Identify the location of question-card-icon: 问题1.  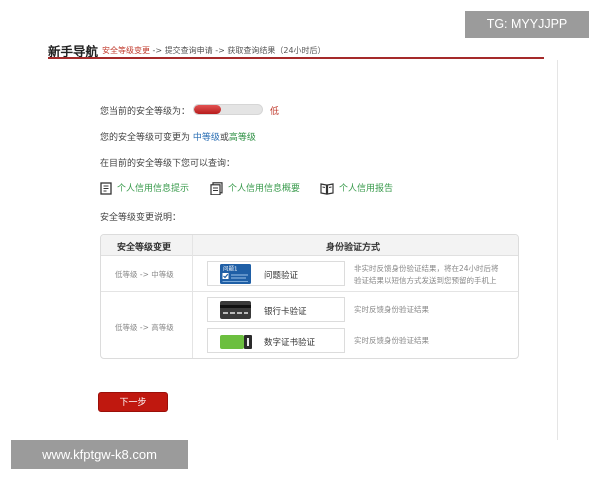
(235, 276).